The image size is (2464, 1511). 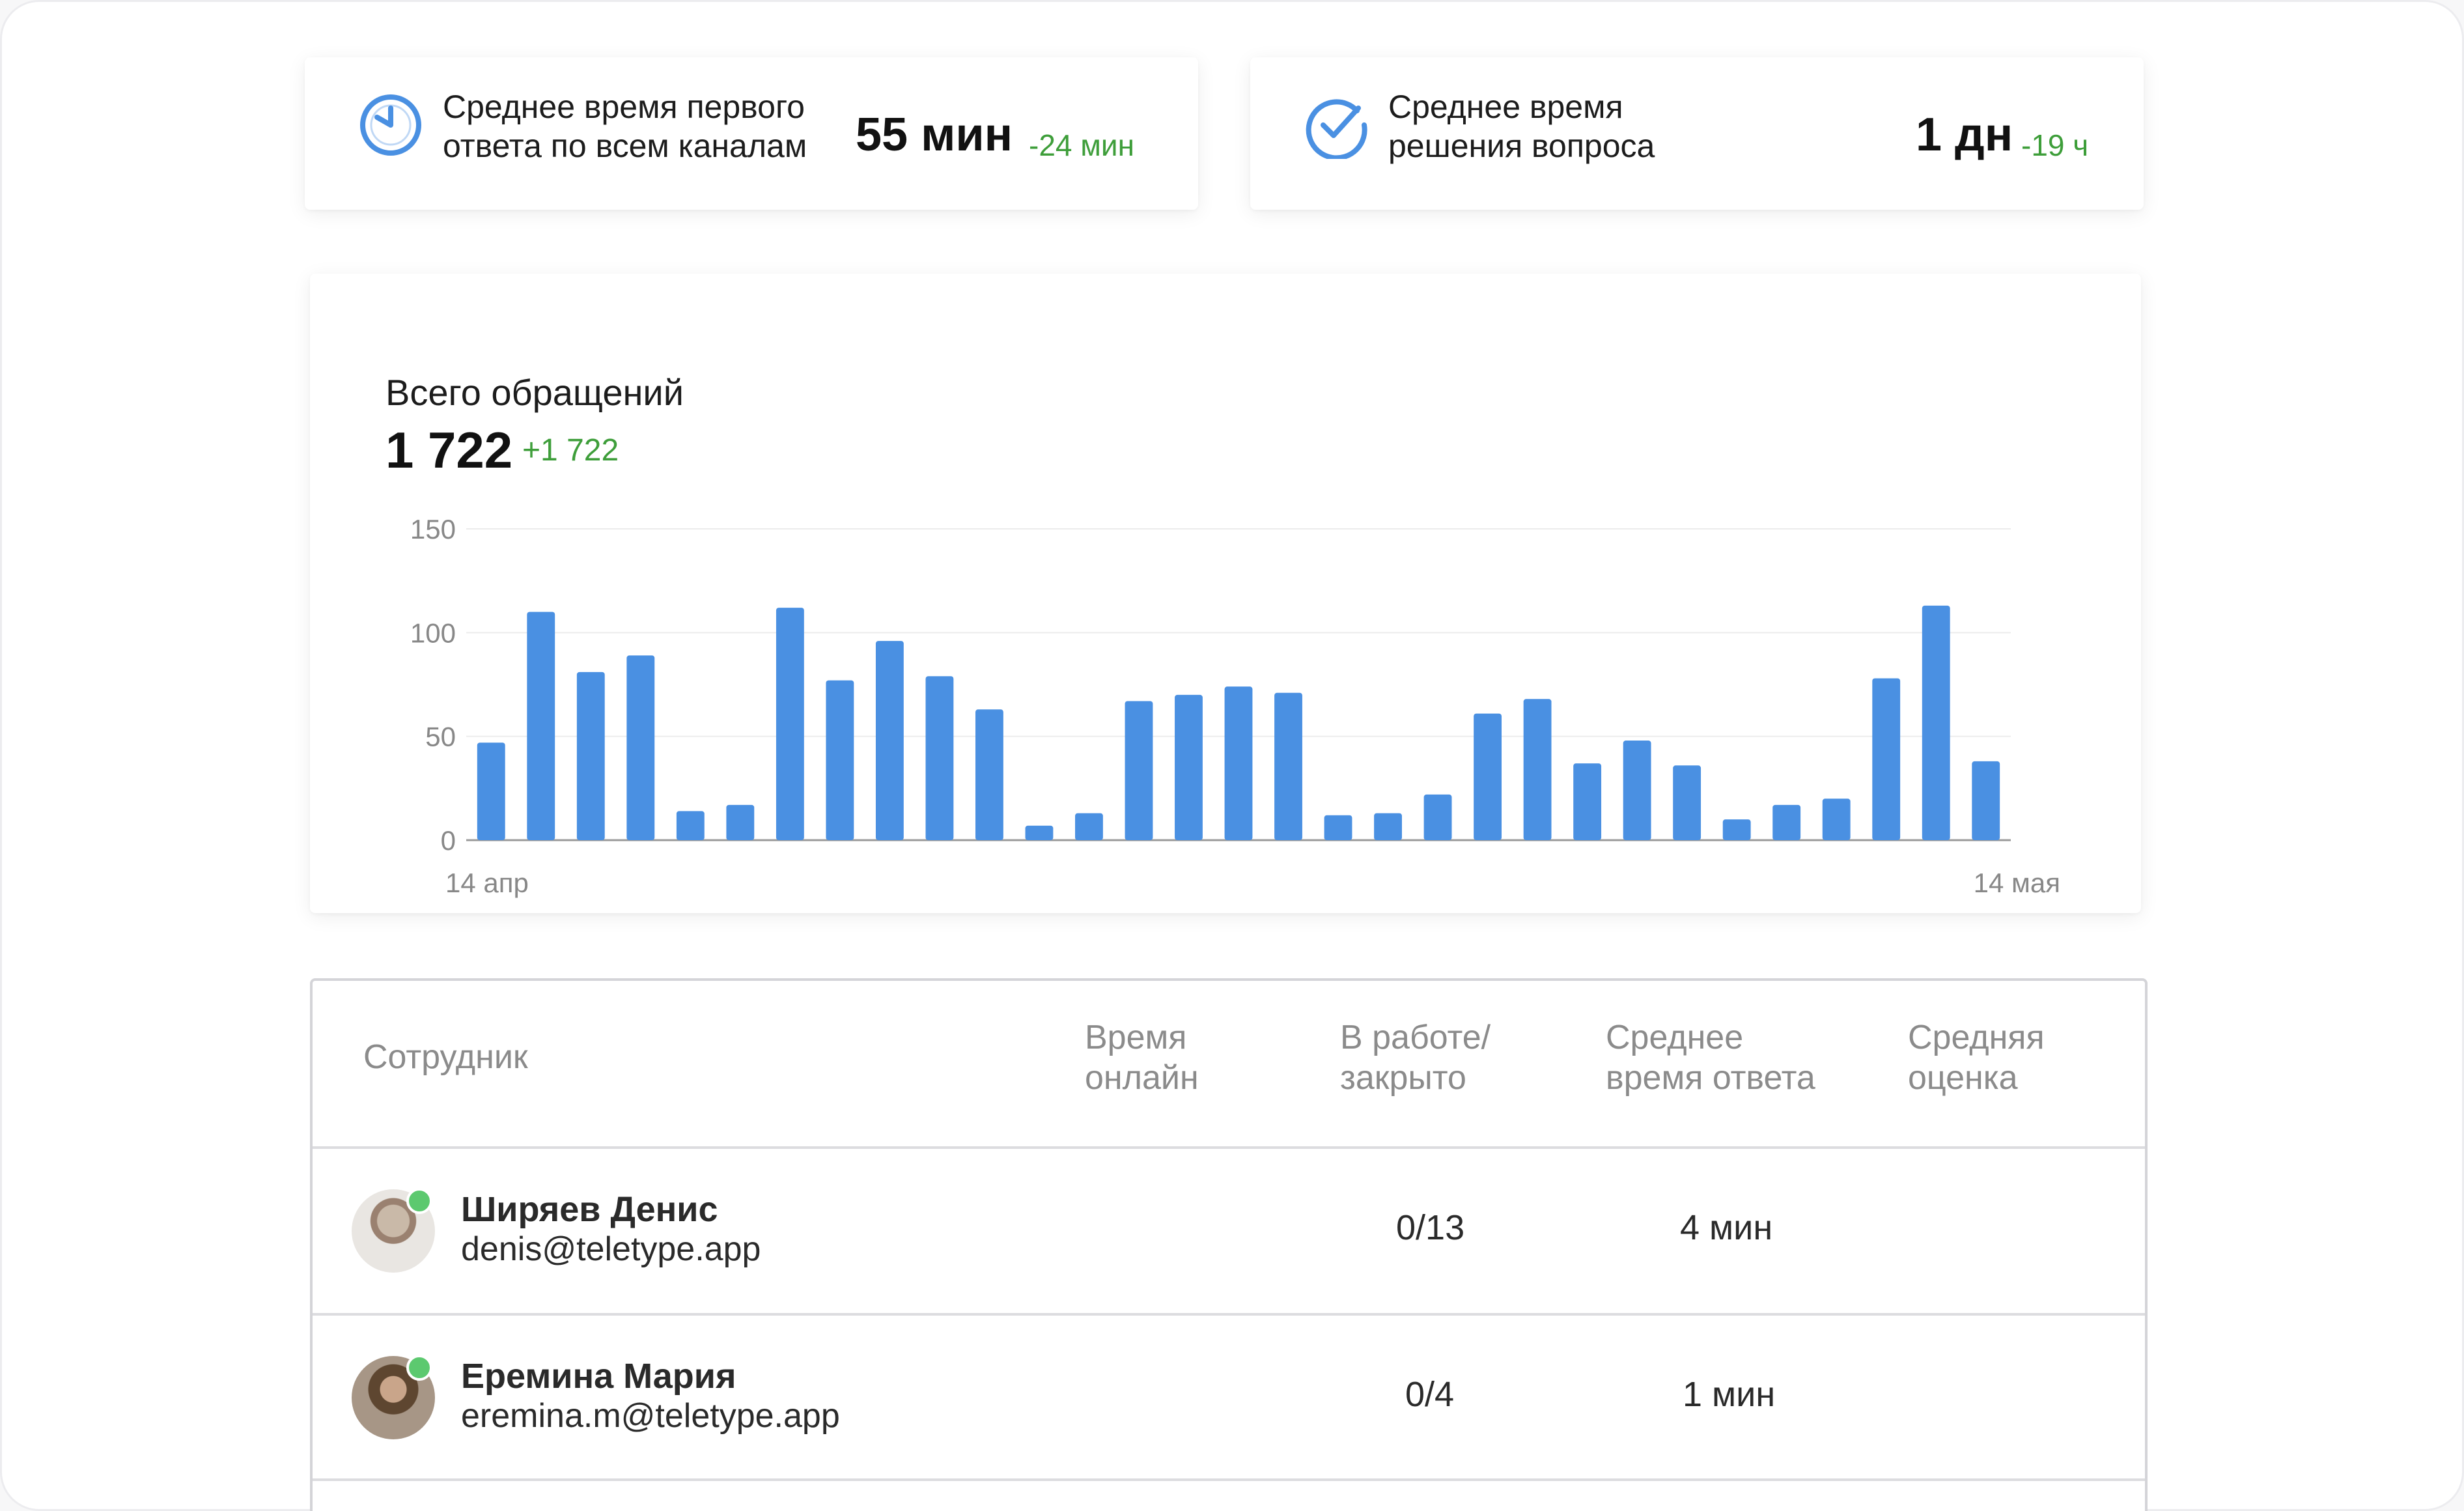 I want to click on y-tick-label: 150, so click(x=433, y=529).